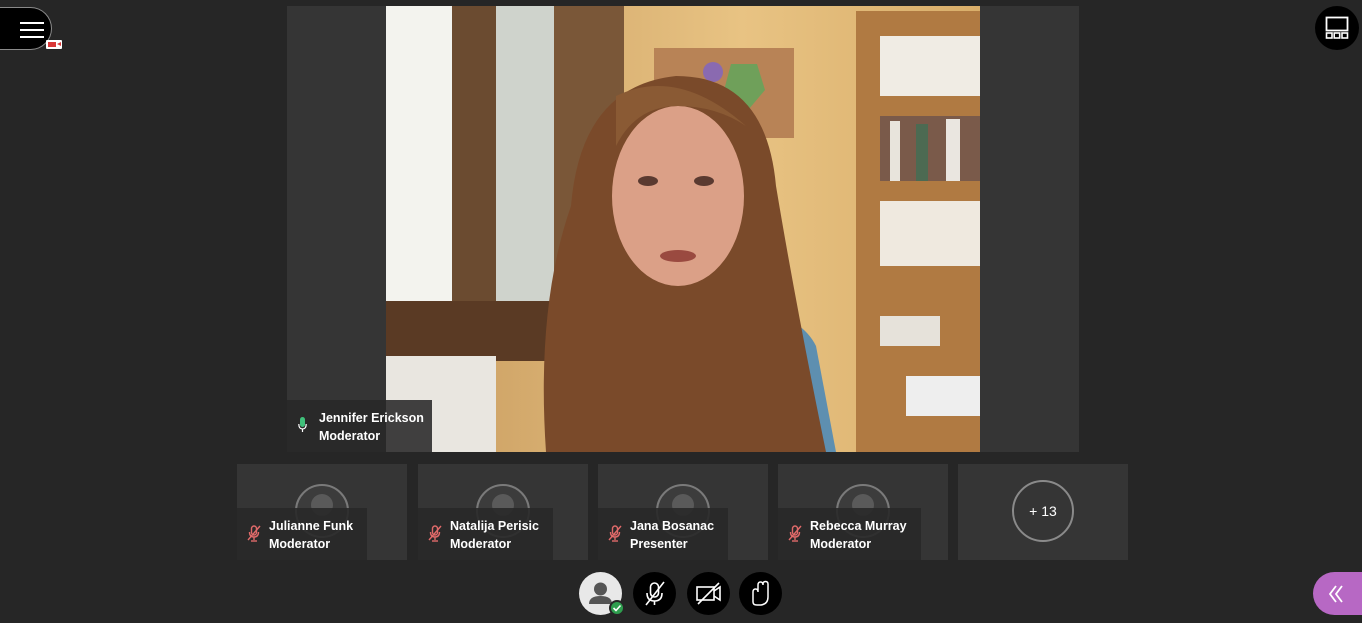  What do you see at coordinates (849, 534) in the screenshot?
I see `participant-label: Rebecca Murray Moderator` at bounding box center [849, 534].